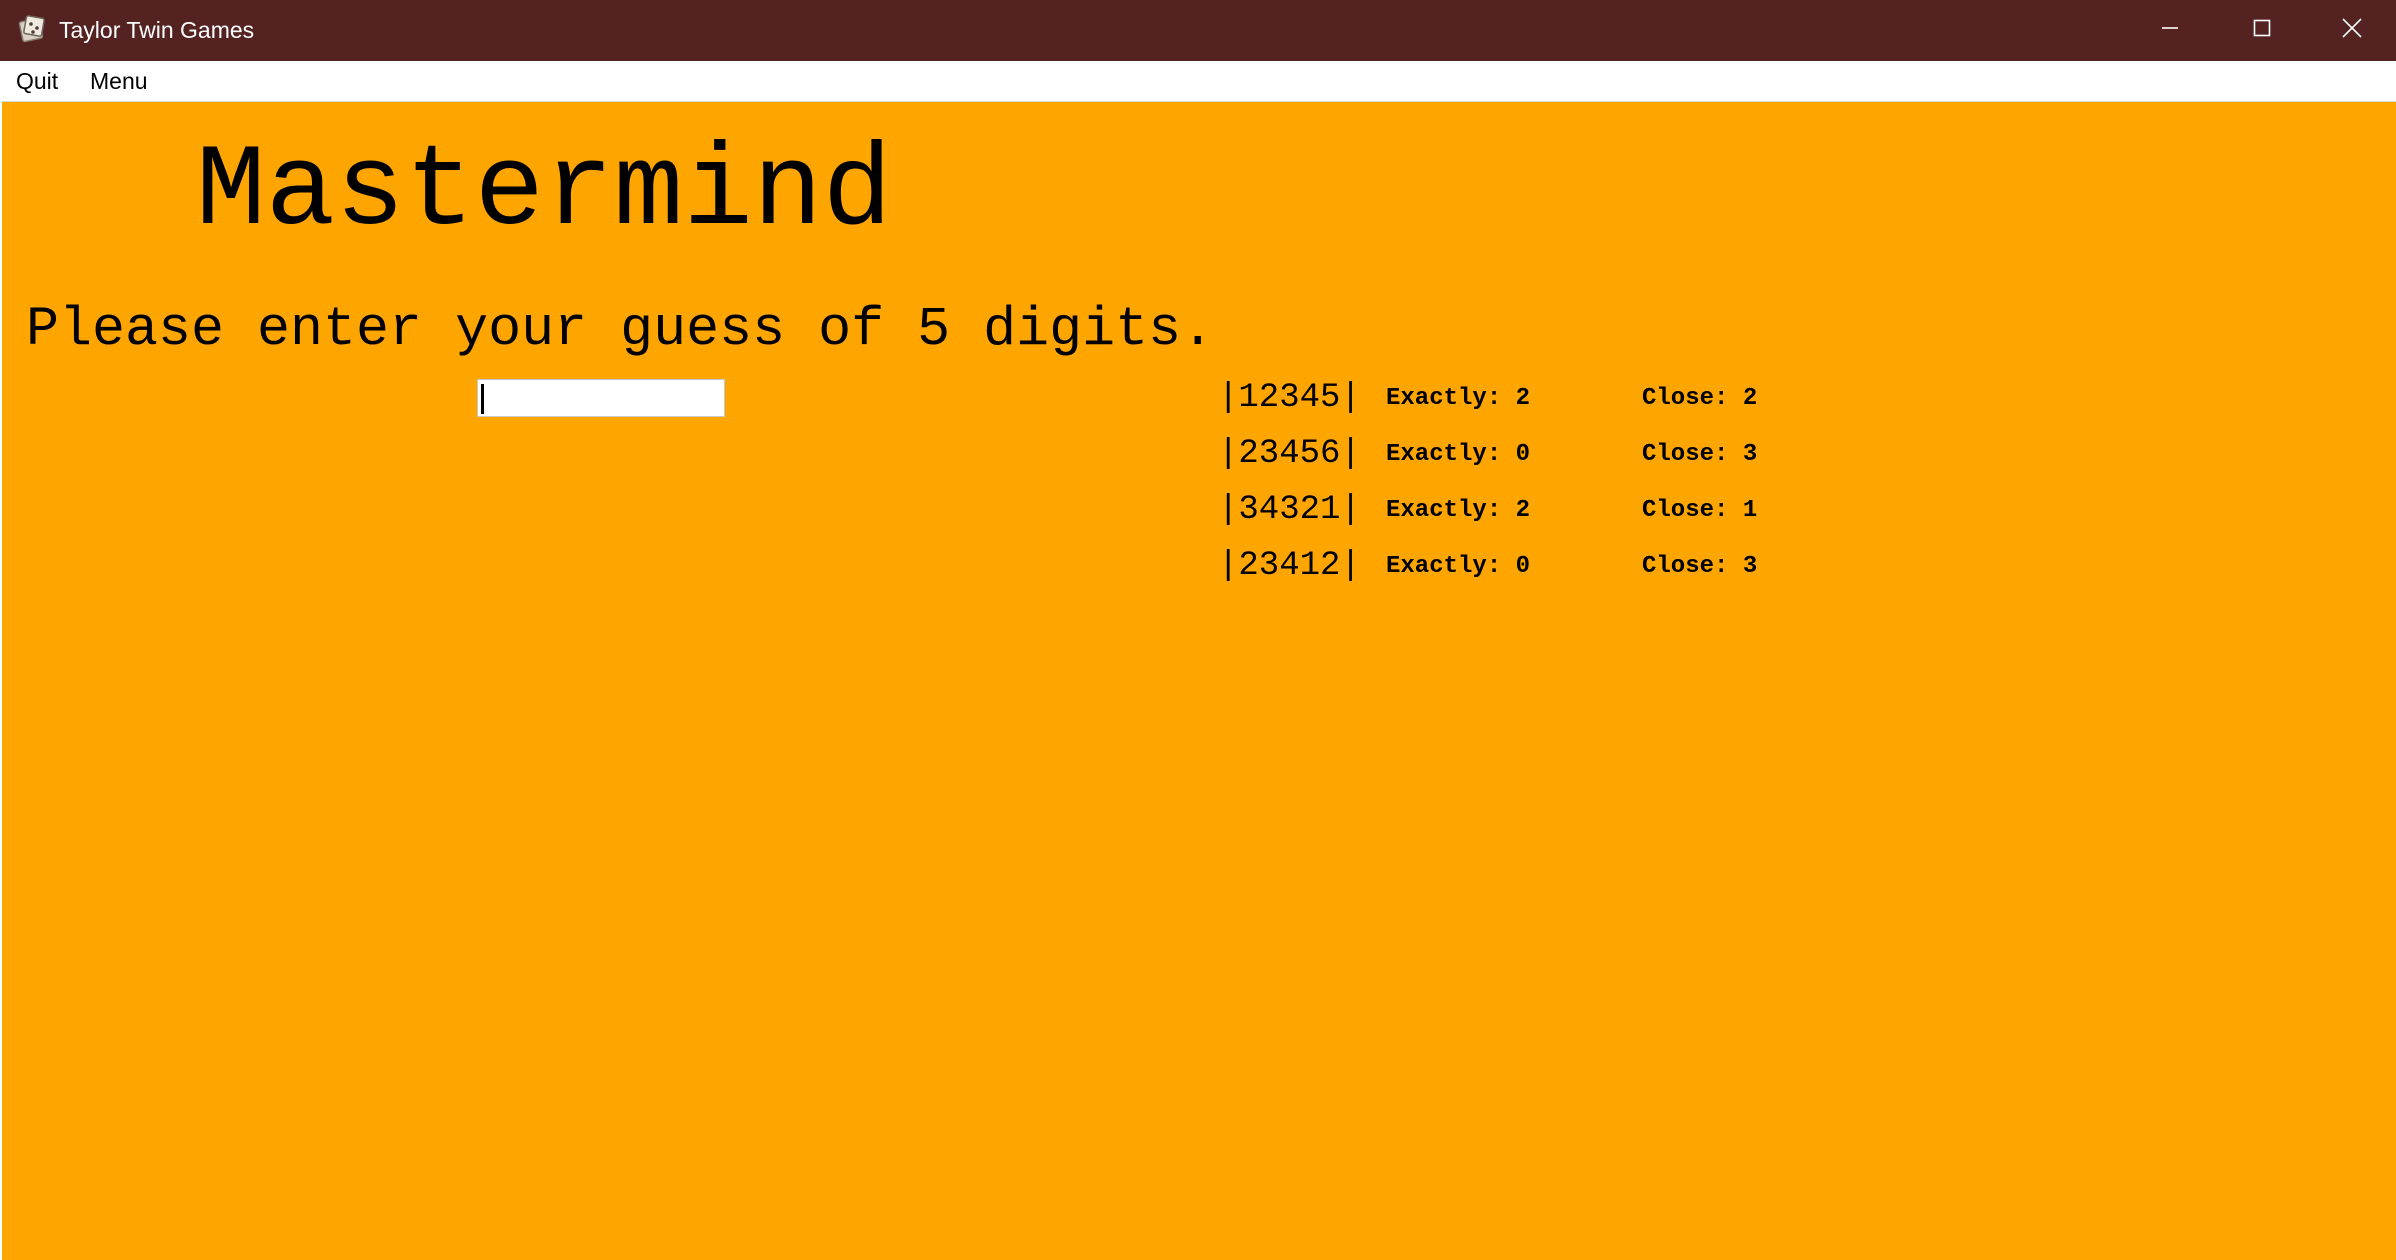 This screenshot has height=1260, width=2396. I want to click on history-close: Close: 1, so click(1700, 510).